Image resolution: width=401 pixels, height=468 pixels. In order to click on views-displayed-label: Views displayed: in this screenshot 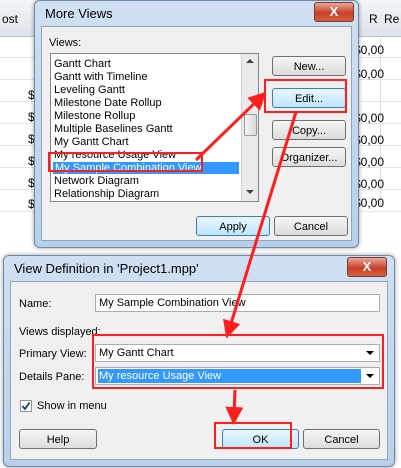, I will do `click(60, 332)`.